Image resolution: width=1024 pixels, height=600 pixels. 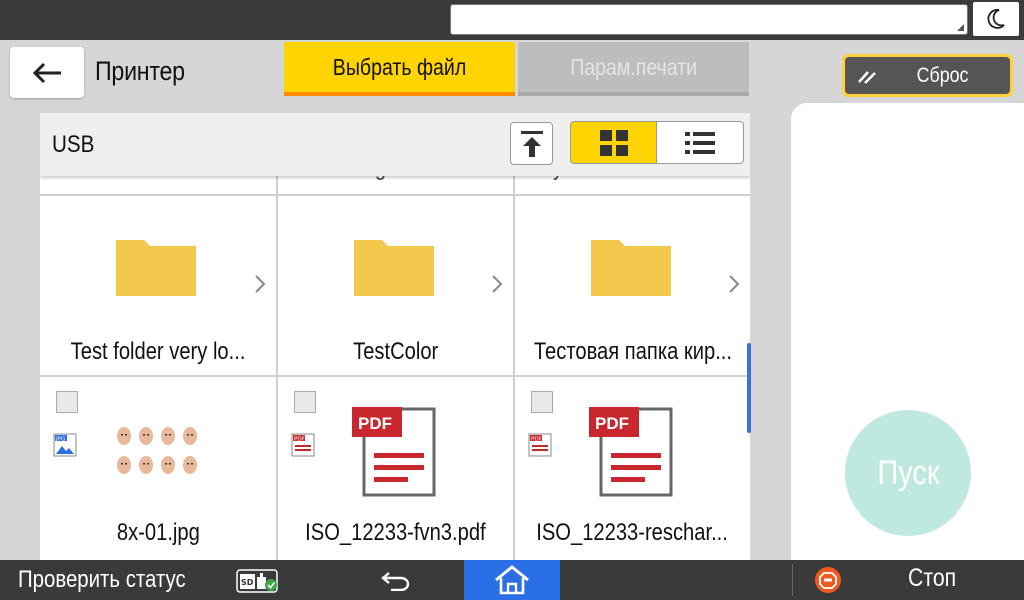 I want to click on nav-back-button, so click(x=396, y=580).